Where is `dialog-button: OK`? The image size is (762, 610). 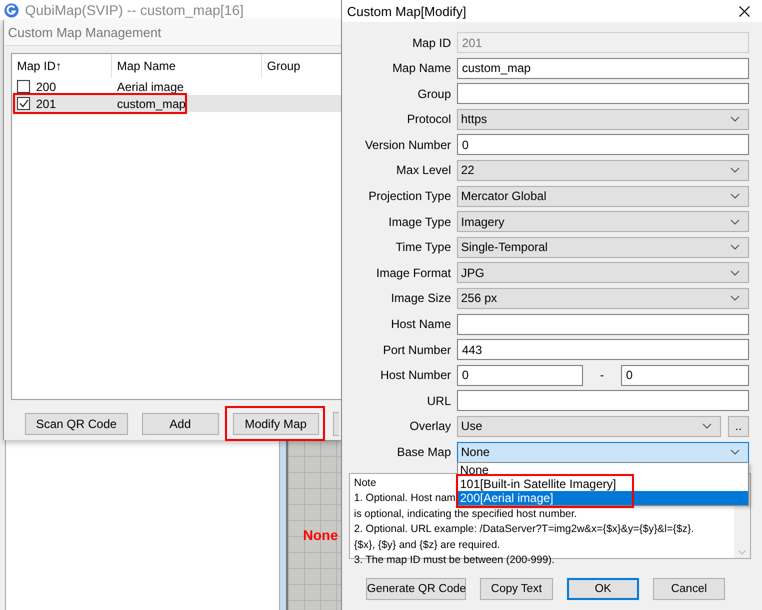
dialog-button: OK is located at coordinates (603, 589).